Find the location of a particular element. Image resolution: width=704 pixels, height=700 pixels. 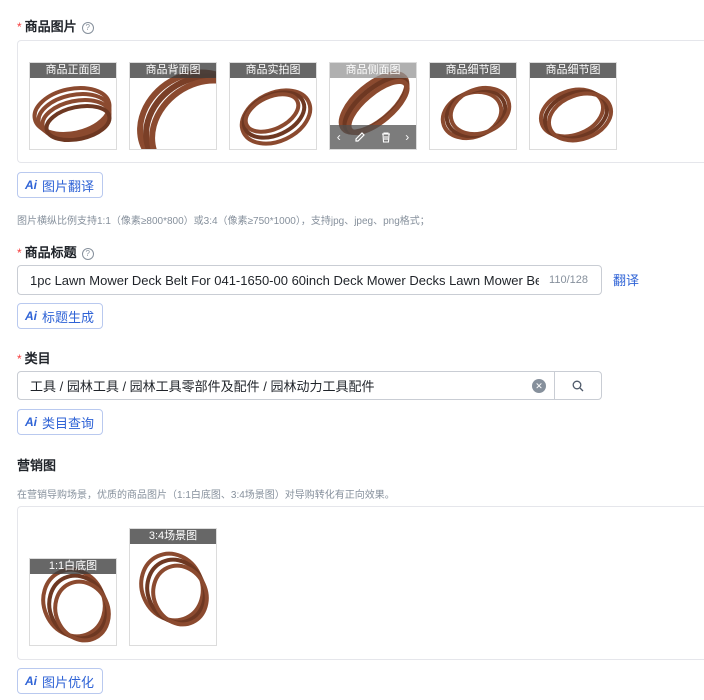

marketing-image-thumb: 1:1白底图 is located at coordinates (73, 602).